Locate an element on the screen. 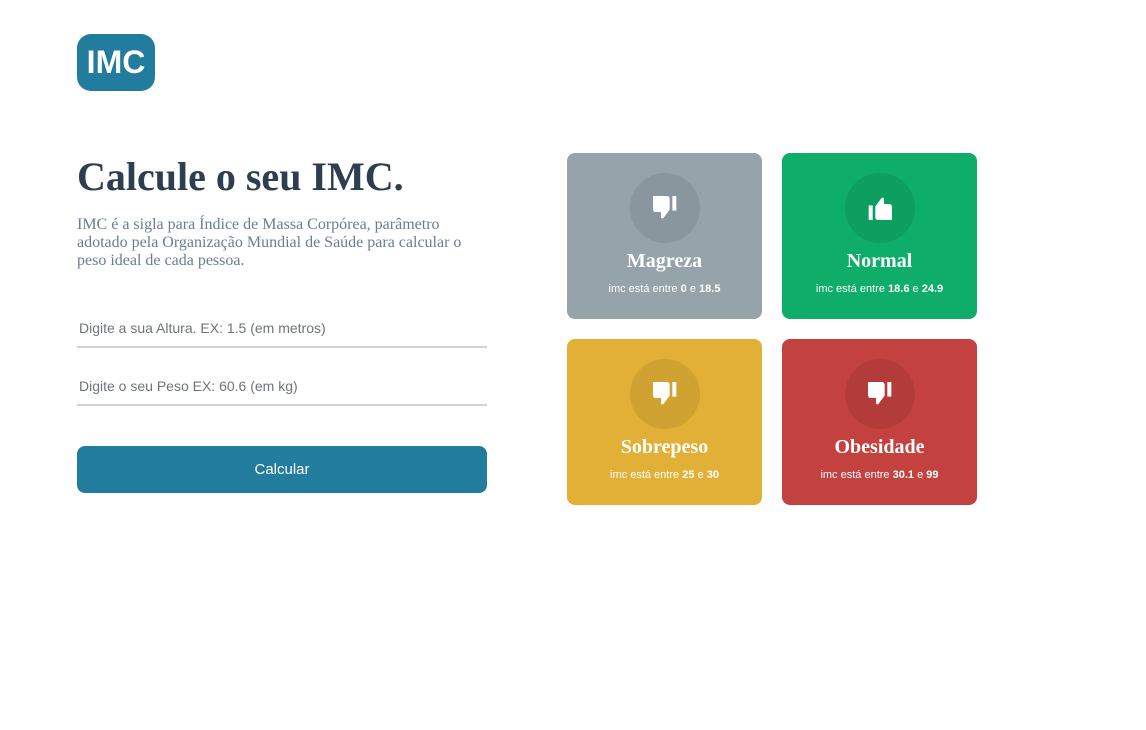 The height and width of the screenshot is (730, 1146). range-max: 99 is located at coordinates (932, 475).